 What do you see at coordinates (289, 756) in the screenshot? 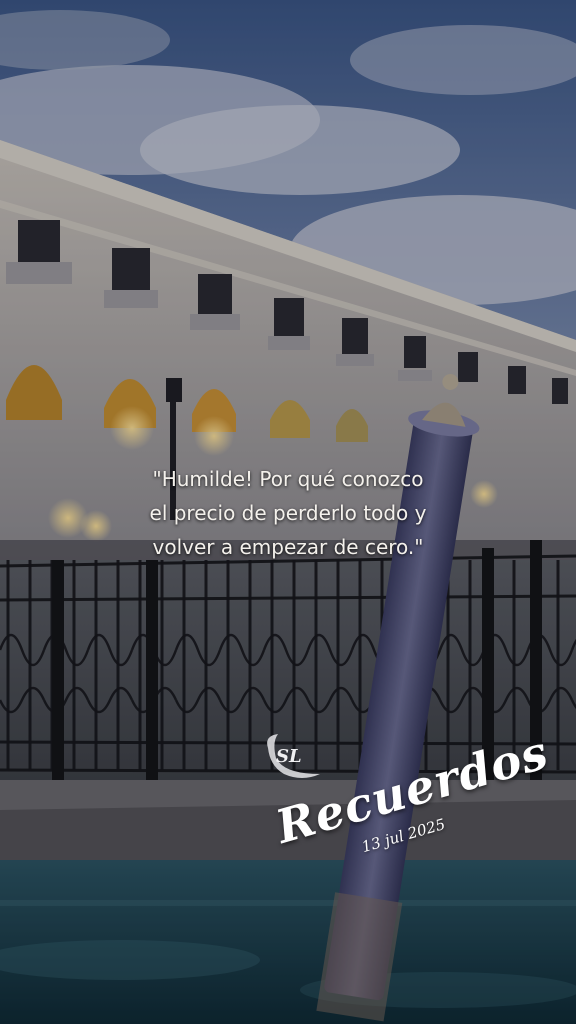
I see `svg-text: SL` at bounding box center [289, 756].